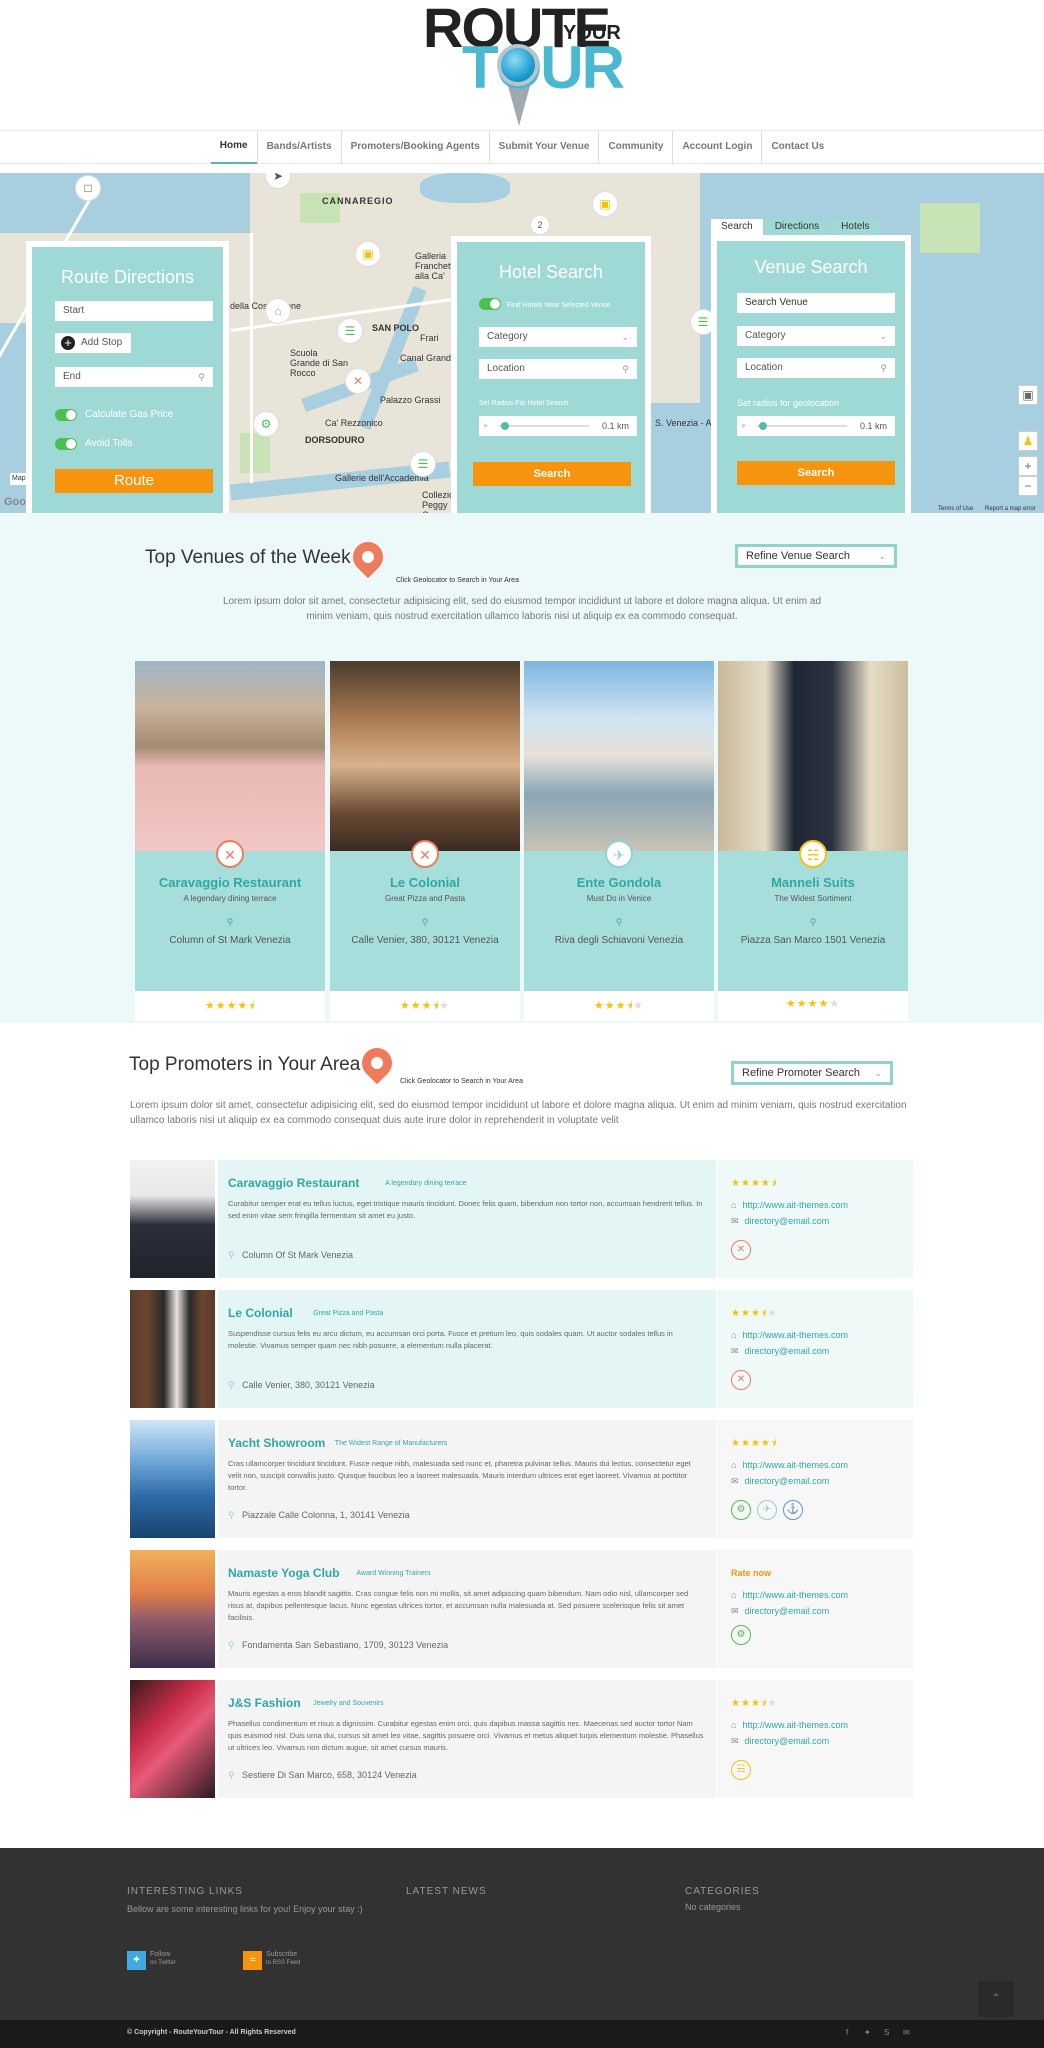 The height and width of the screenshot is (2048, 1044). I want to click on subscribe-sub: to RSS Feed, so click(283, 1963).